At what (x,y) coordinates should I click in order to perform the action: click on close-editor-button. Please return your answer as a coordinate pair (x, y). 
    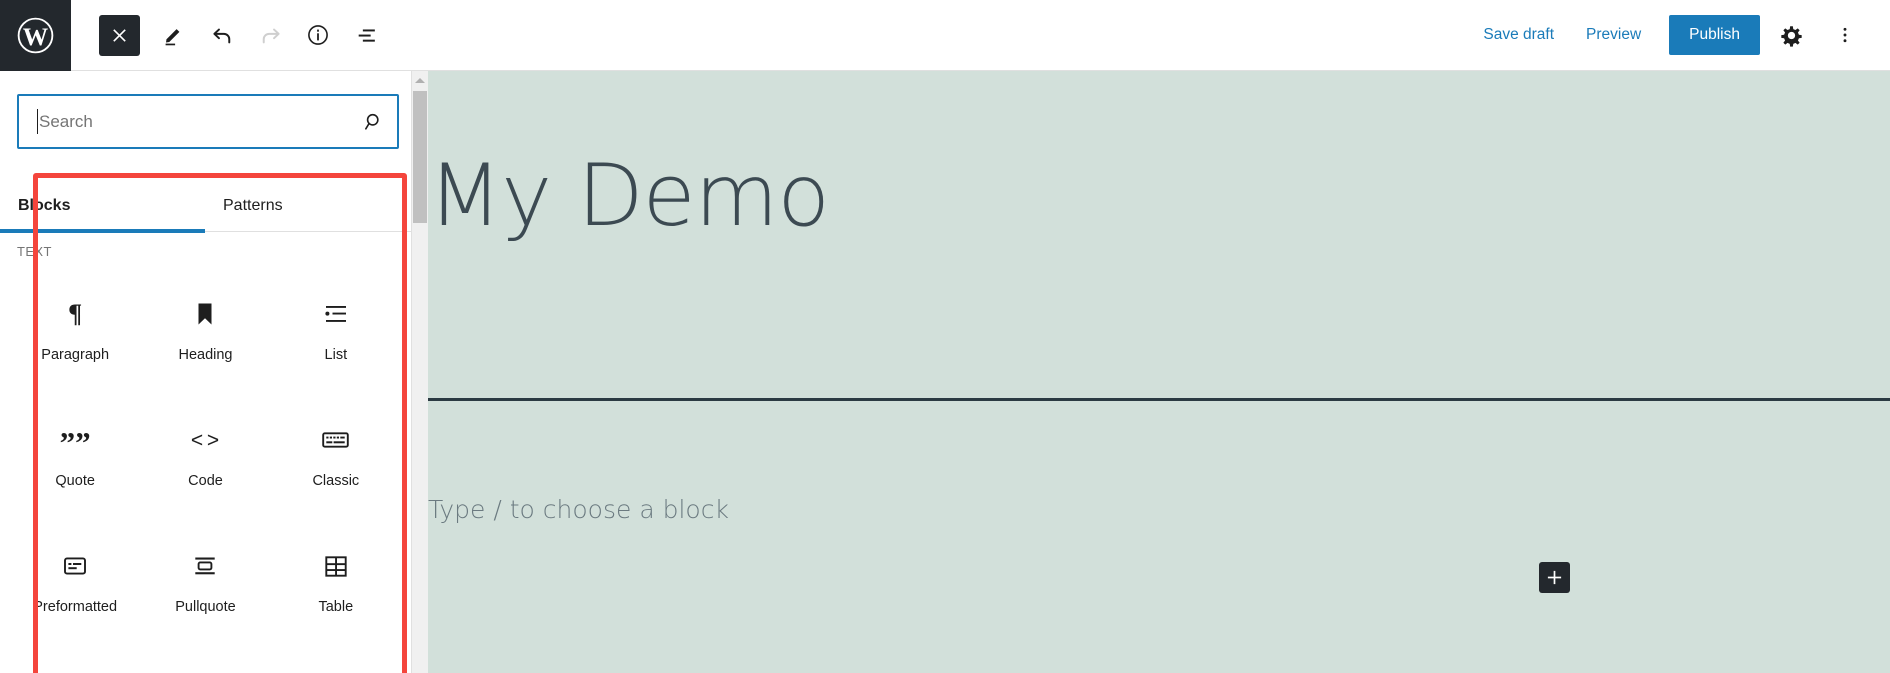
    Looking at the image, I should click on (119, 35).